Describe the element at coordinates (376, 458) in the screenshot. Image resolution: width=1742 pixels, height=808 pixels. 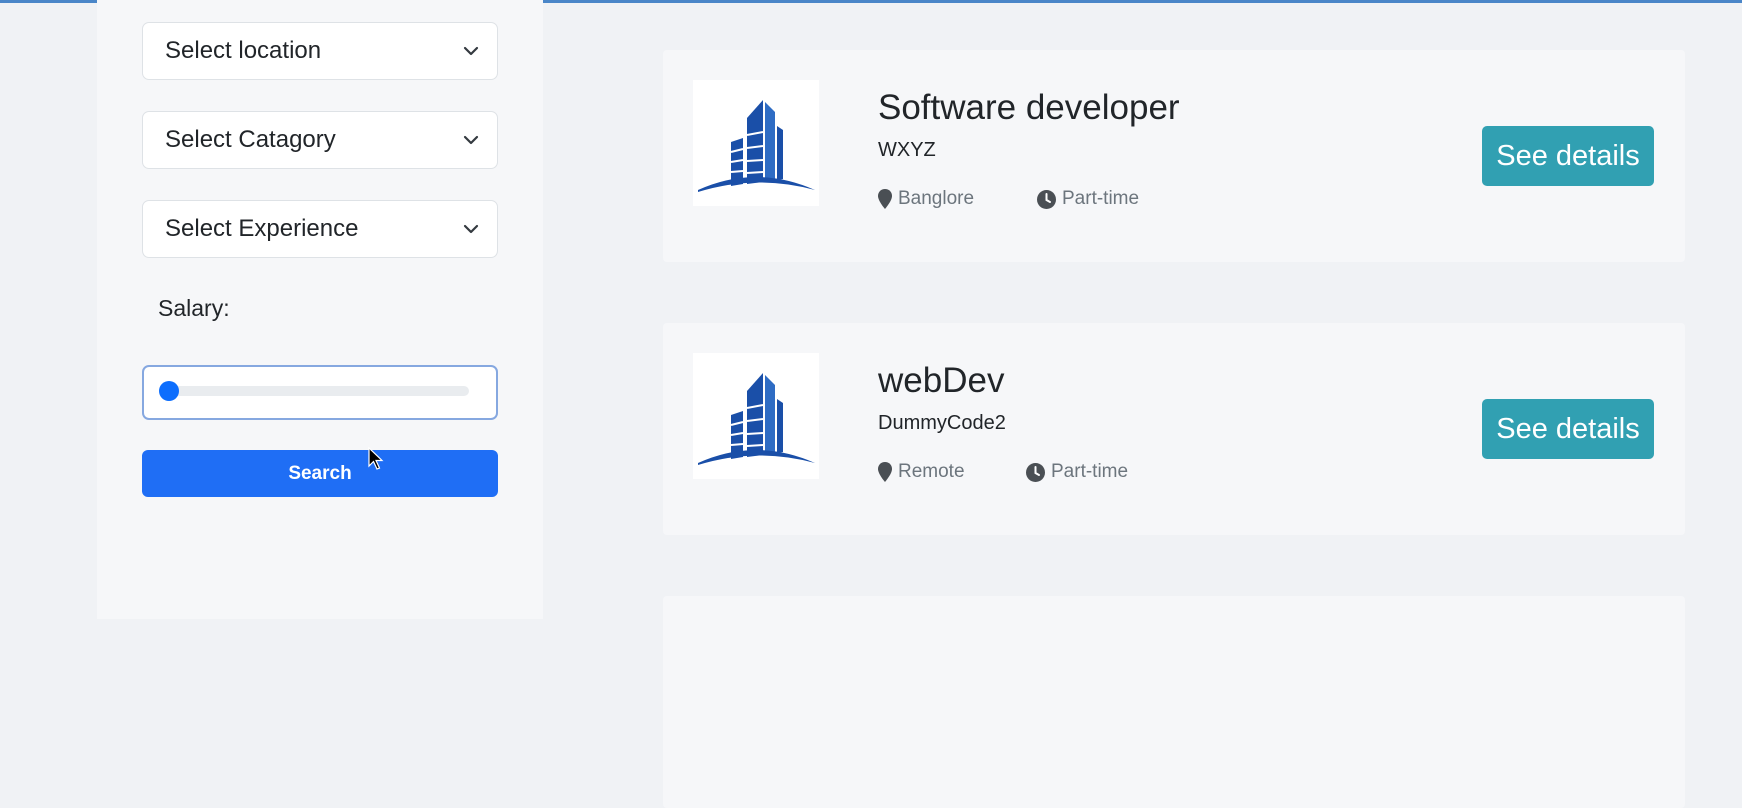
I see `mouse-cursor-icon` at that location.